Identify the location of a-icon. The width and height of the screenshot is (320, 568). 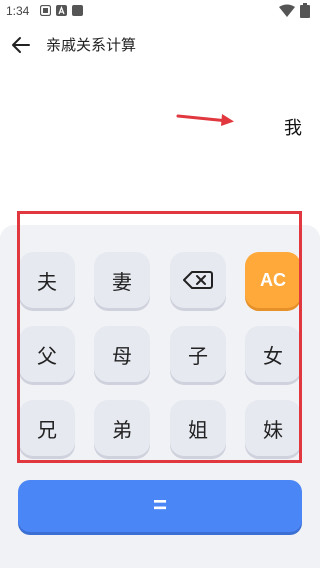
(61, 10).